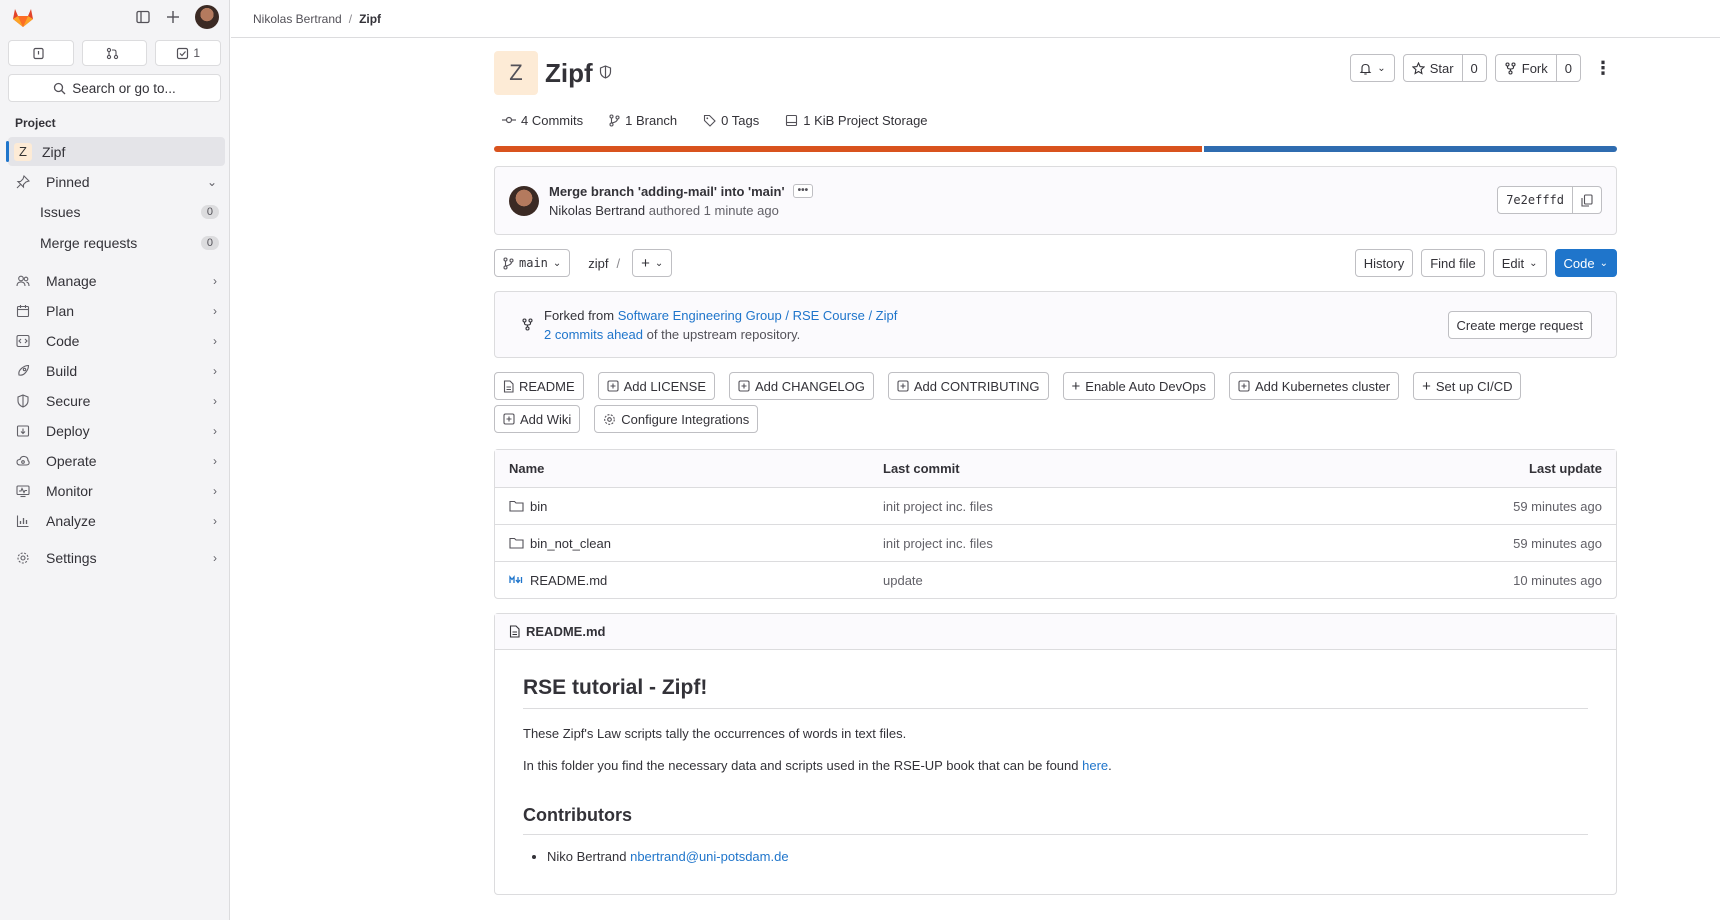  Describe the element at coordinates (1467, 386) in the screenshot. I see `set-up-ci-cd-button: + Set up CI/CD` at that location.